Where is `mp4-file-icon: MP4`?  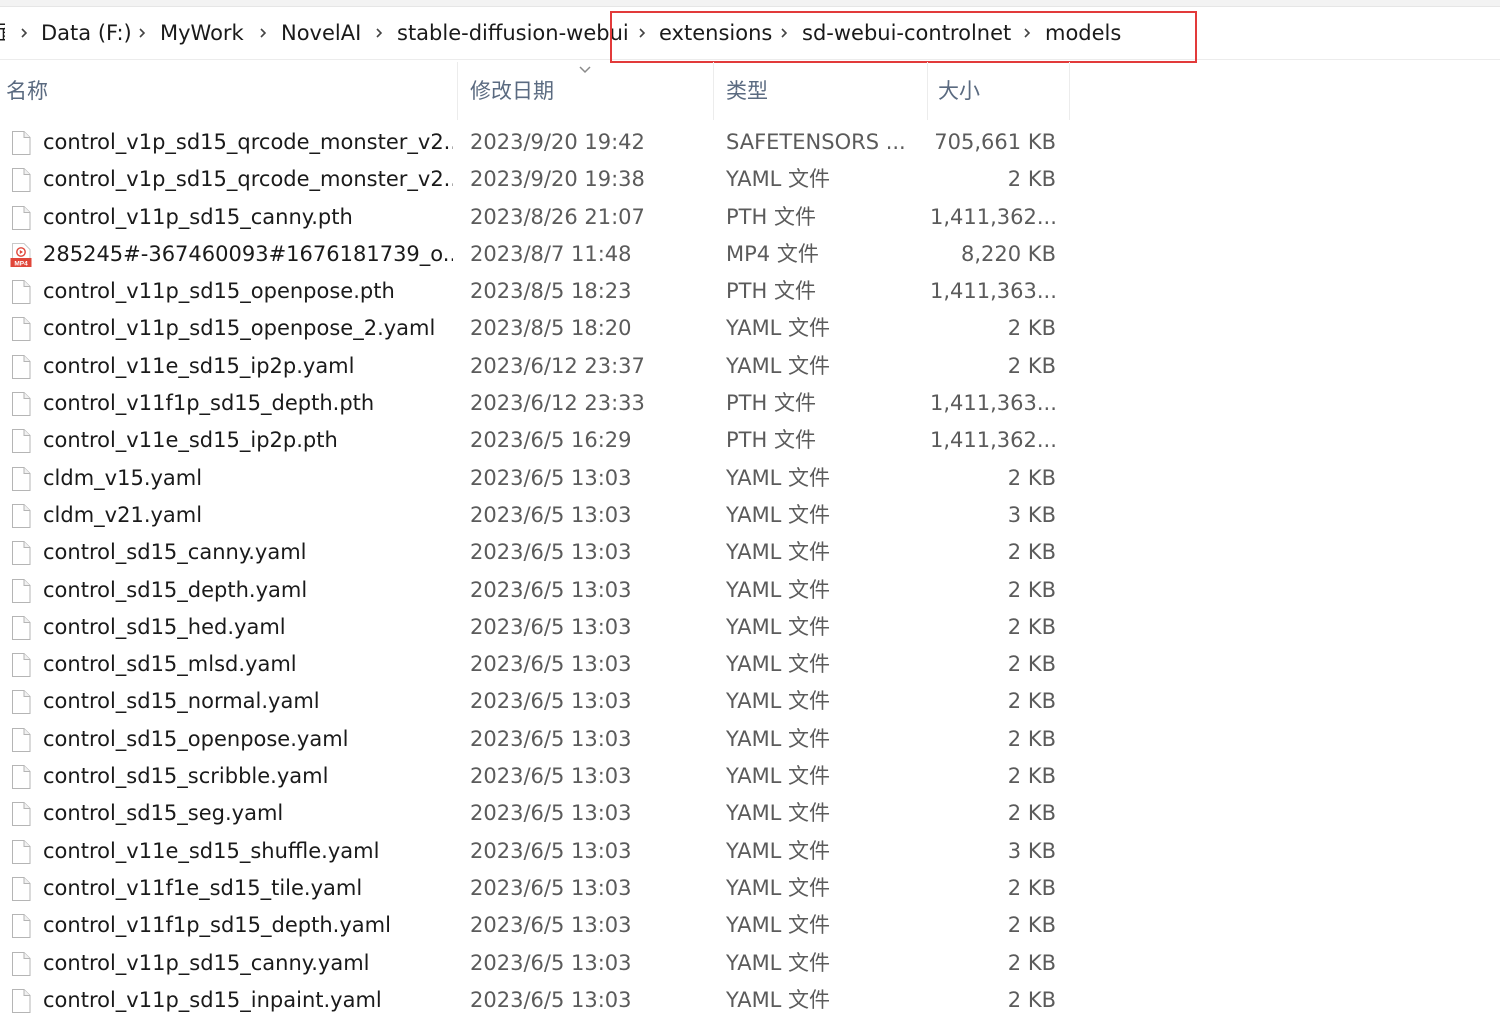
mp4-file-icon: MP4 is located at coordinates (21, 254).